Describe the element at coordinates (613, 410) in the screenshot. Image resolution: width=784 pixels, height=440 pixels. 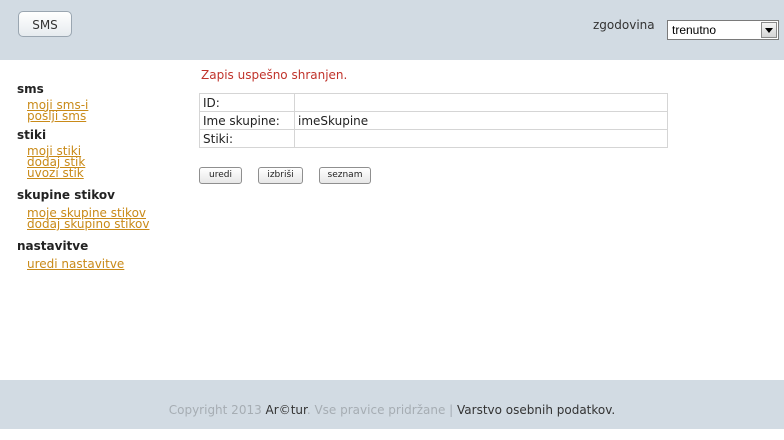
I see `footer-period: .` at that location.